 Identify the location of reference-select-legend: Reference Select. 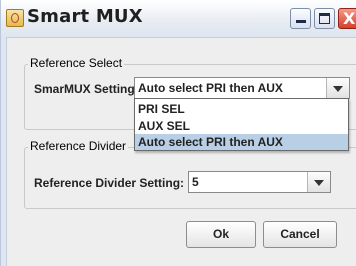
(76, 63).